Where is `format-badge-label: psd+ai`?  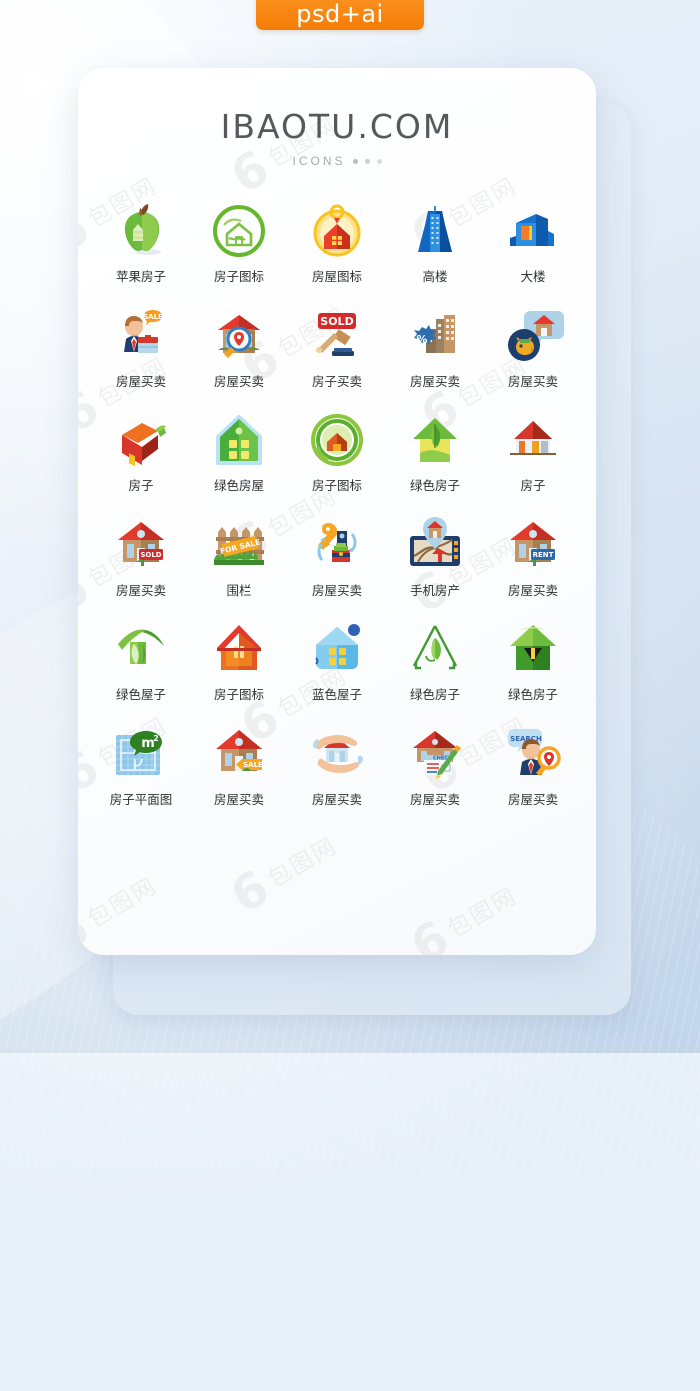
format-badge-label: psd+ai is located at coordinates (340, 14).